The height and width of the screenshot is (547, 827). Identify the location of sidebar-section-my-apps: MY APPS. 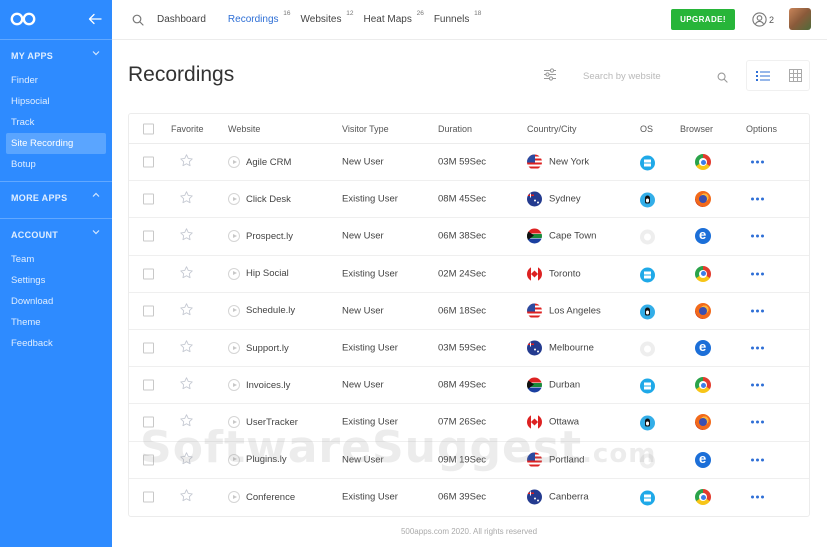
(56, 55).